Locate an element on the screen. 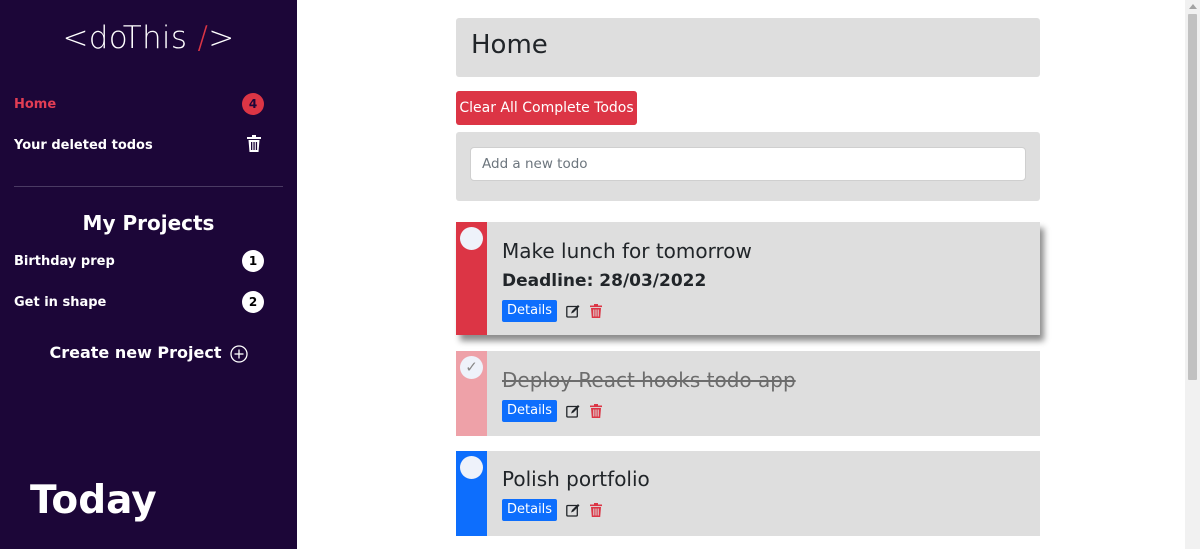  todo-title: Make lunch for tomorrow is located at coordinates (627, 251).